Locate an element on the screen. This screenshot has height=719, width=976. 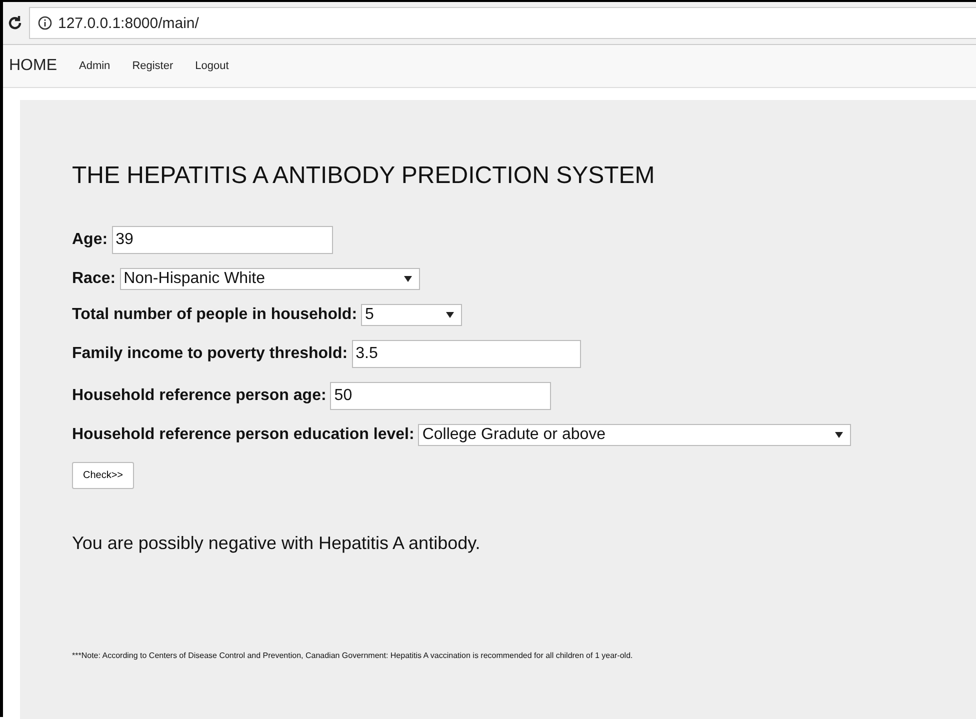
dropdown: College Gradute or above is located at coordinates (635, 435).